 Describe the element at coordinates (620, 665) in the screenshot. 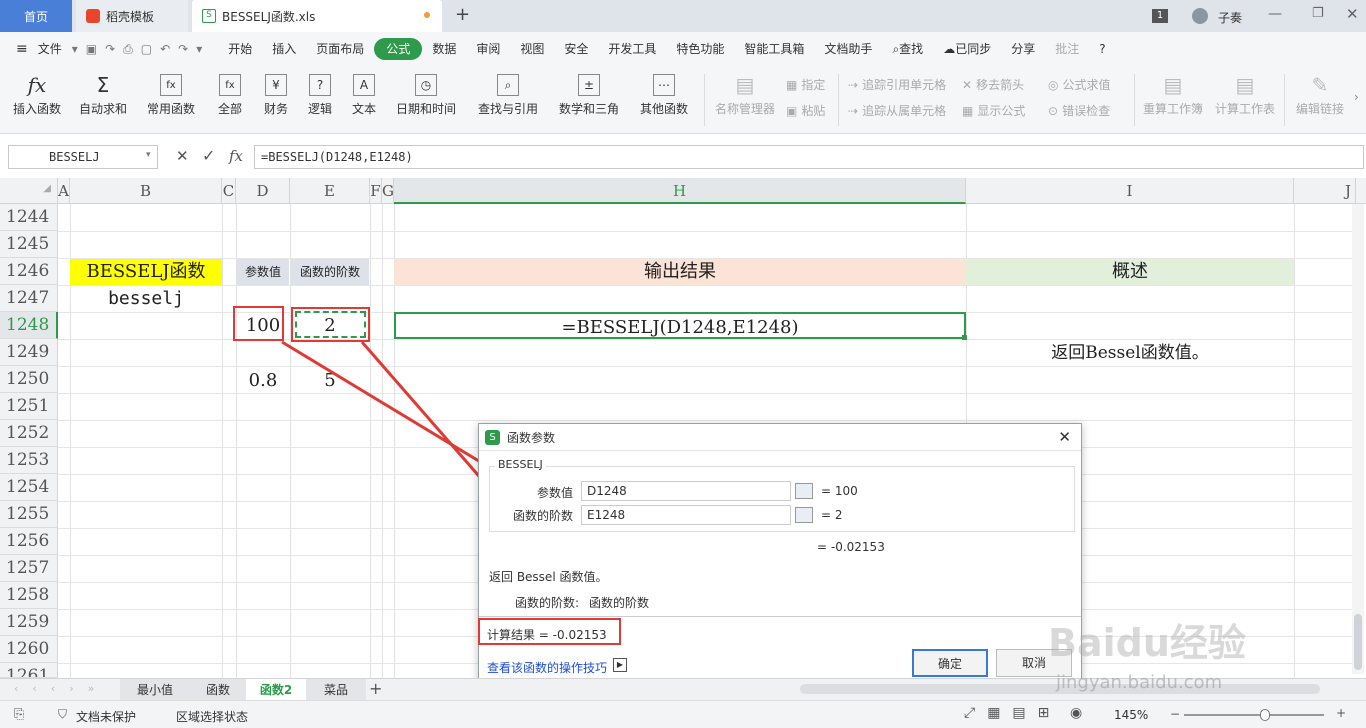

I see `video-icon: ▶` at that location.